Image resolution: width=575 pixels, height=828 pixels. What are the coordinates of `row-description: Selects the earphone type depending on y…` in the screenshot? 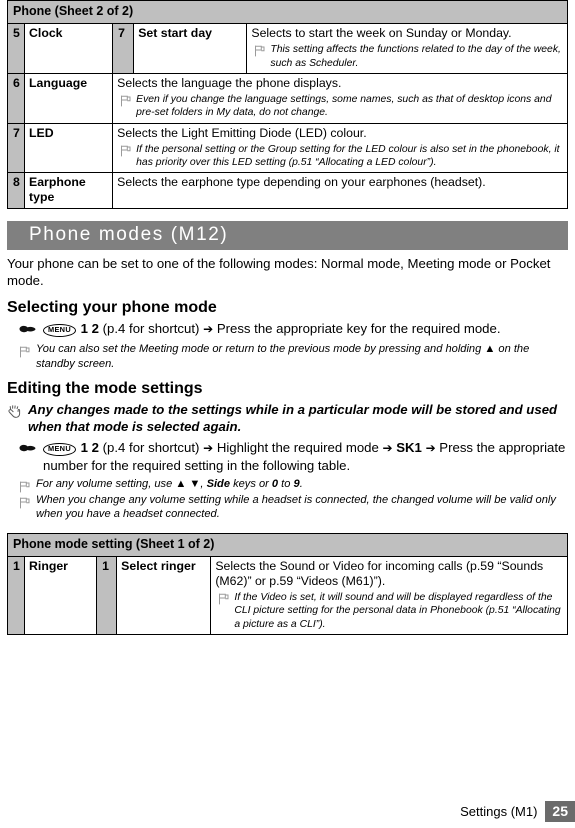 It's located at (340, 191).